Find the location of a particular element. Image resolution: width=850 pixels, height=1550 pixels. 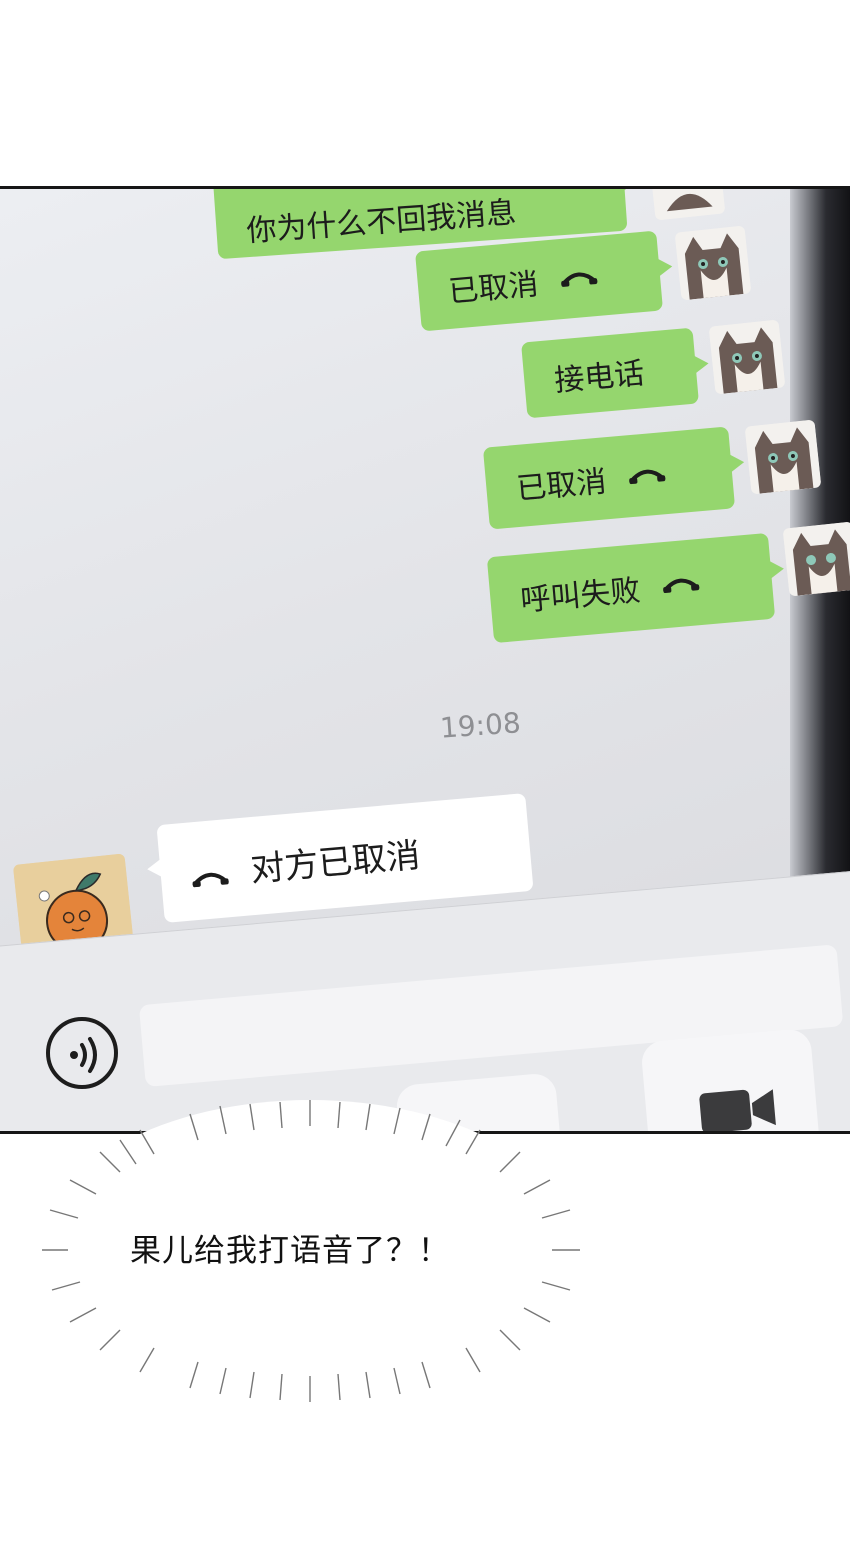

message-text: 你为什么不回我消息 is located at coordinates (381, 222).